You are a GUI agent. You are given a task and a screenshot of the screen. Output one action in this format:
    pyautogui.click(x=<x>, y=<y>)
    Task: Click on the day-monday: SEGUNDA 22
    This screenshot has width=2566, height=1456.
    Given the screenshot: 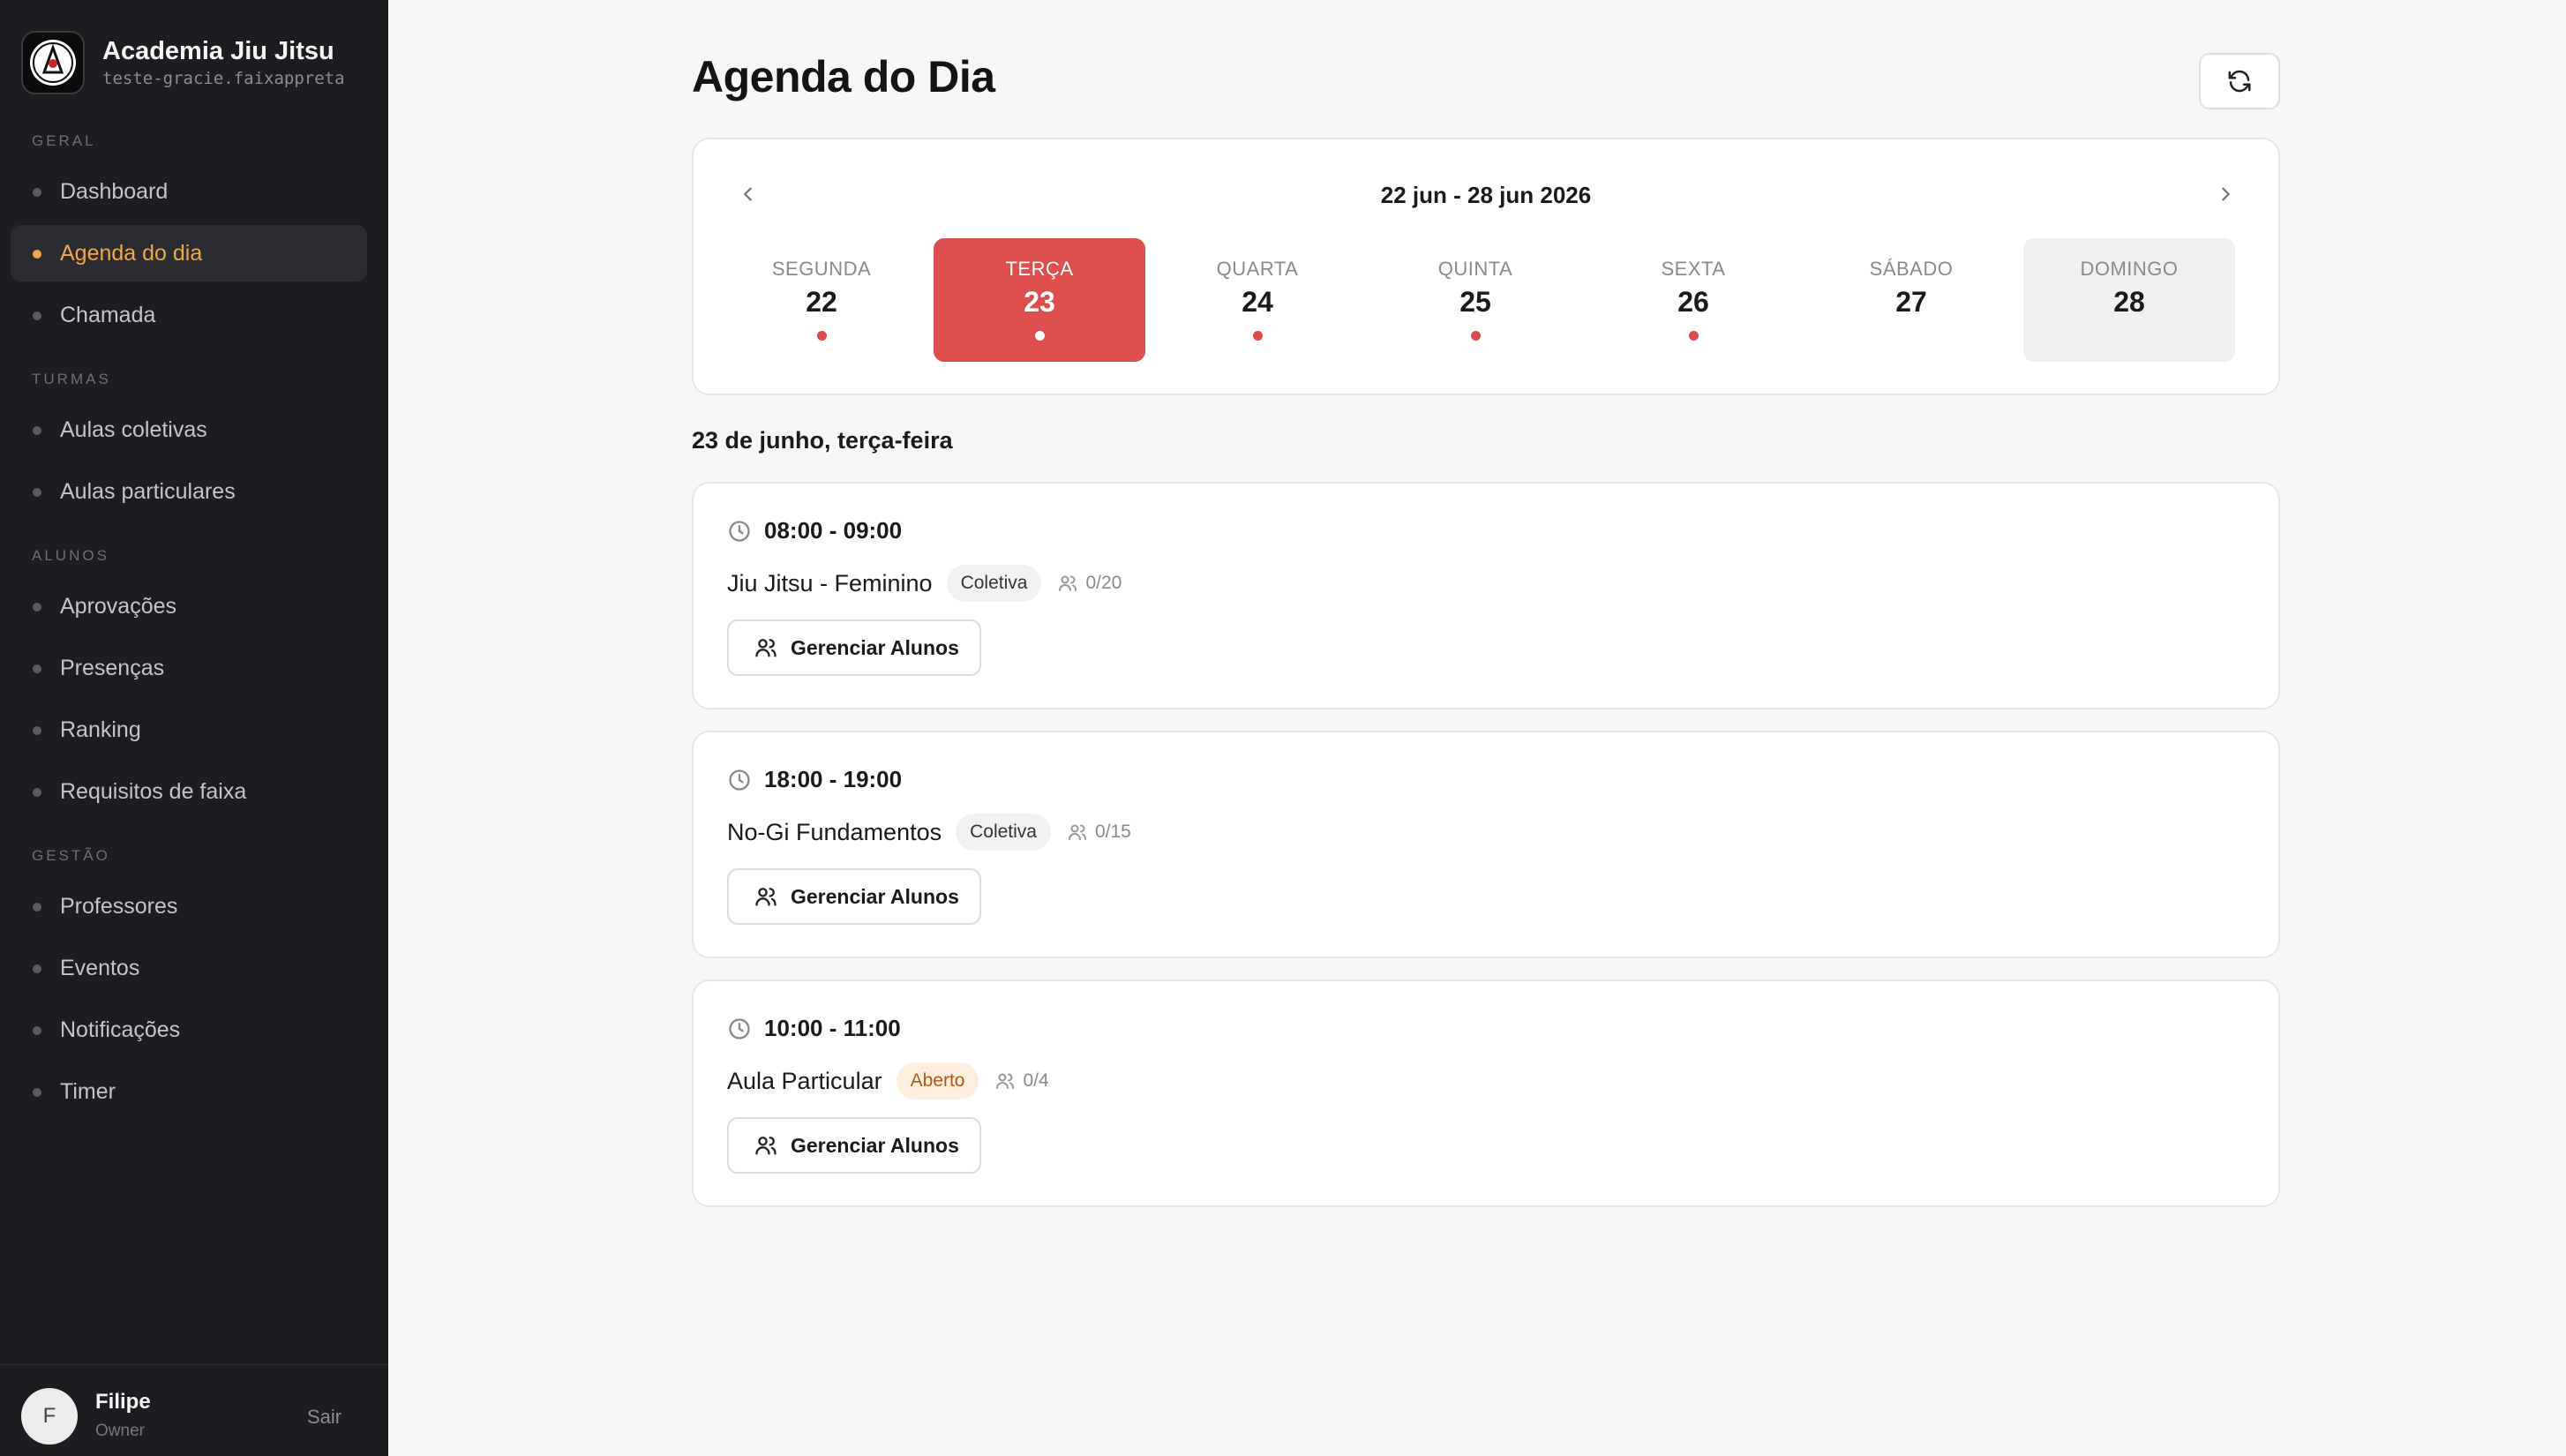 What is the action you would take?
    pyautogui.click(x=821, y=300)
    